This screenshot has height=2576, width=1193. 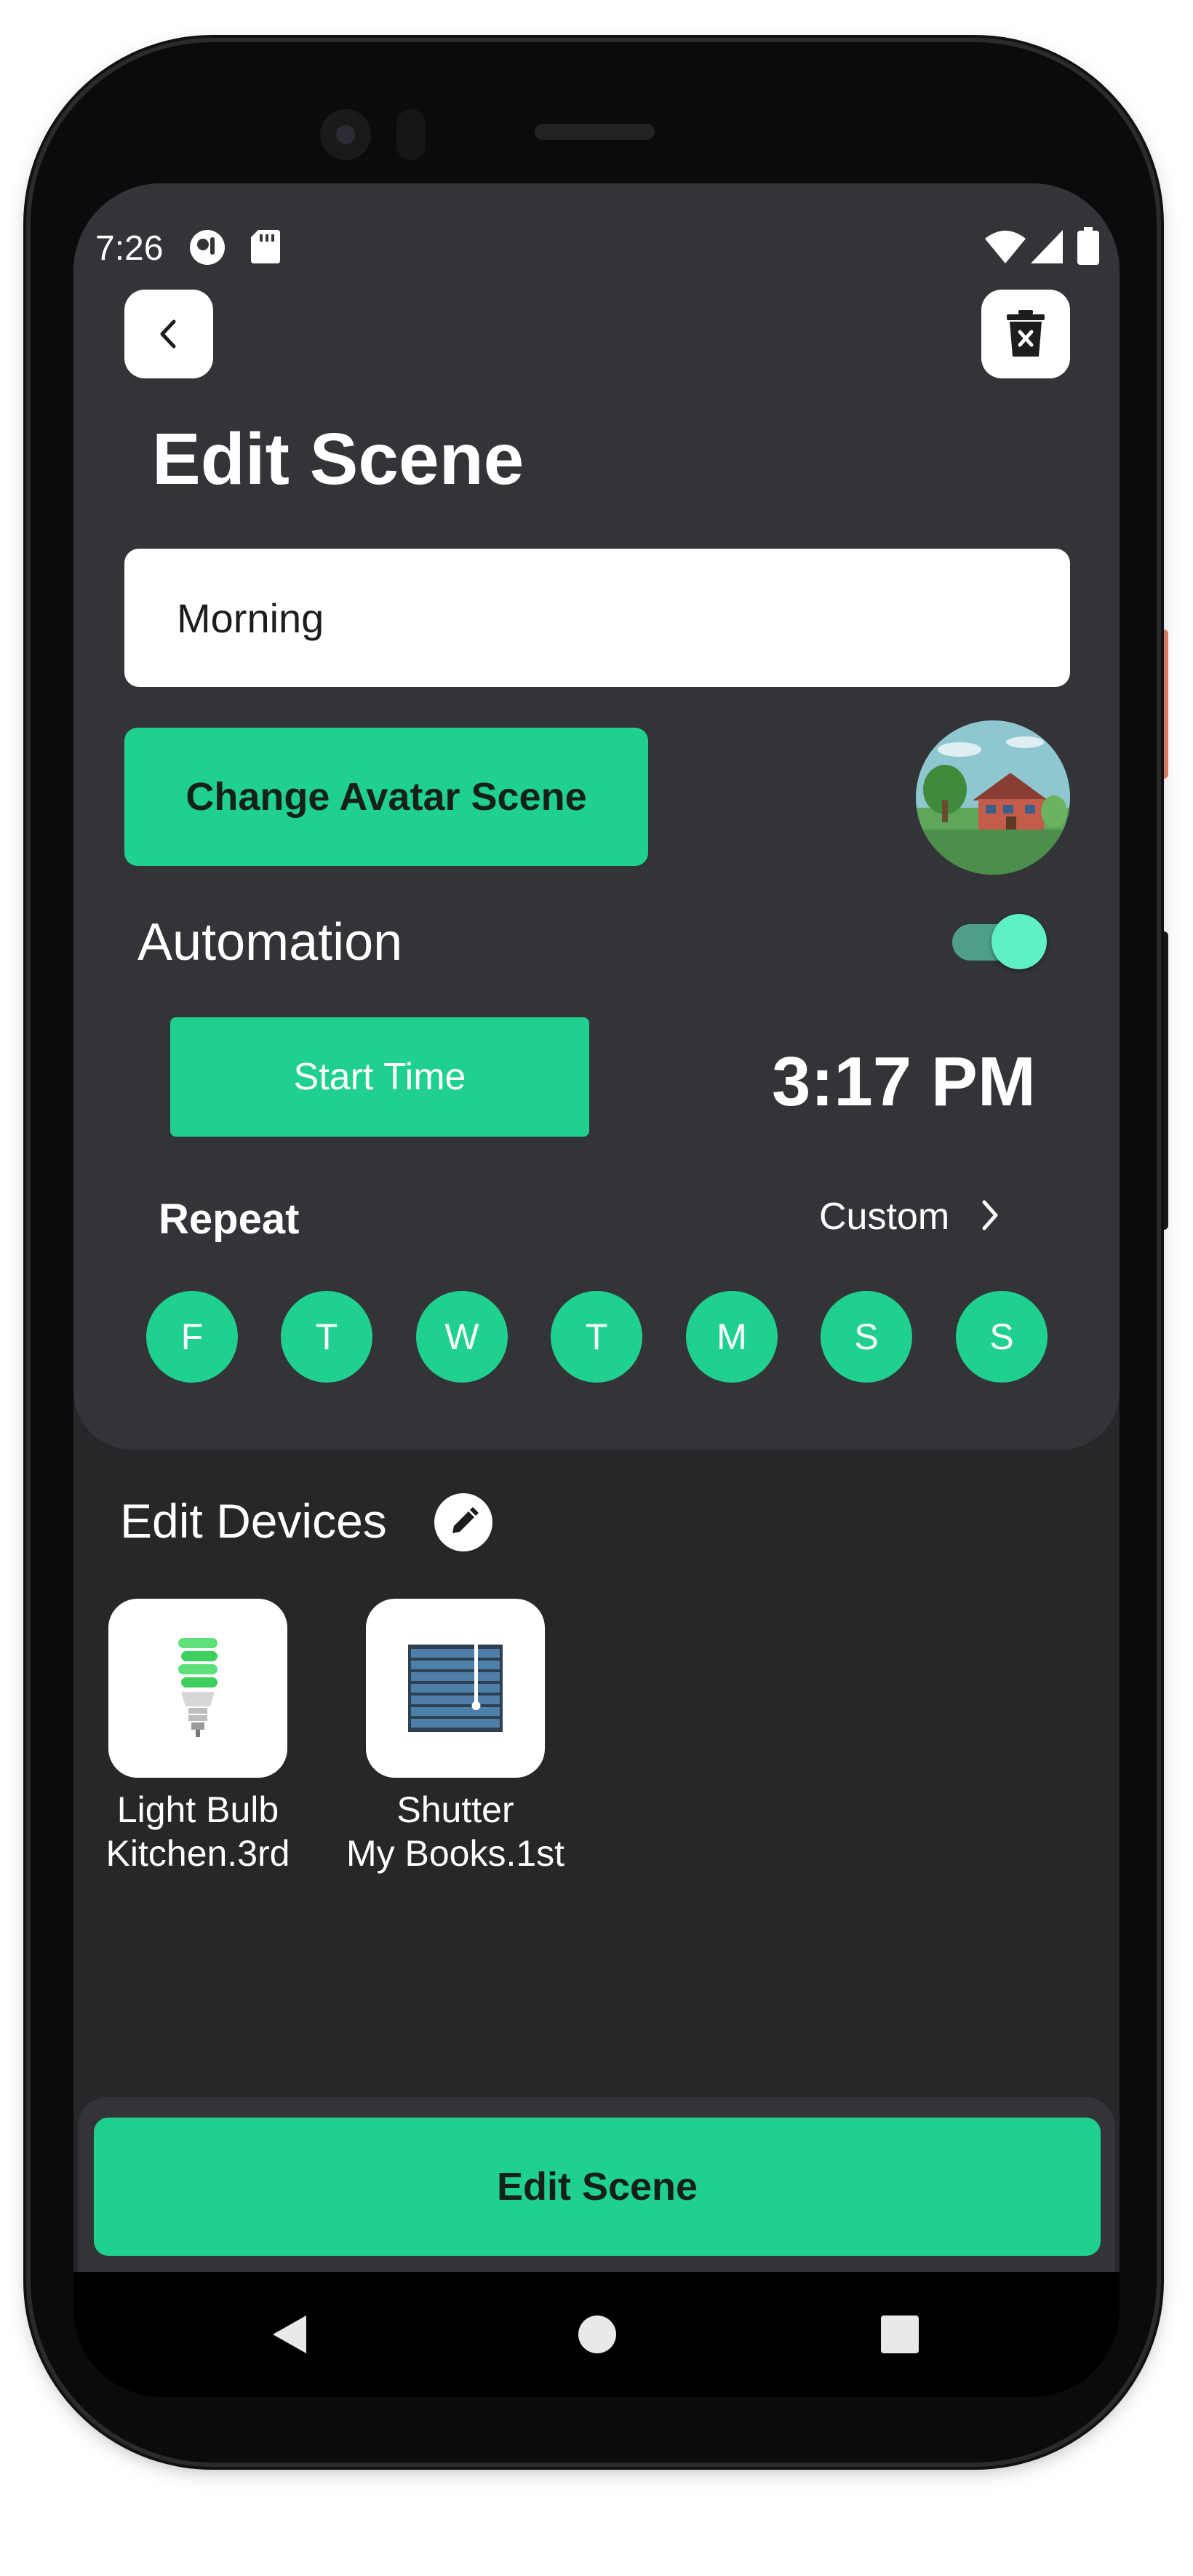 I want to click on system-navigation-bar, so click(x=596, y=2334).